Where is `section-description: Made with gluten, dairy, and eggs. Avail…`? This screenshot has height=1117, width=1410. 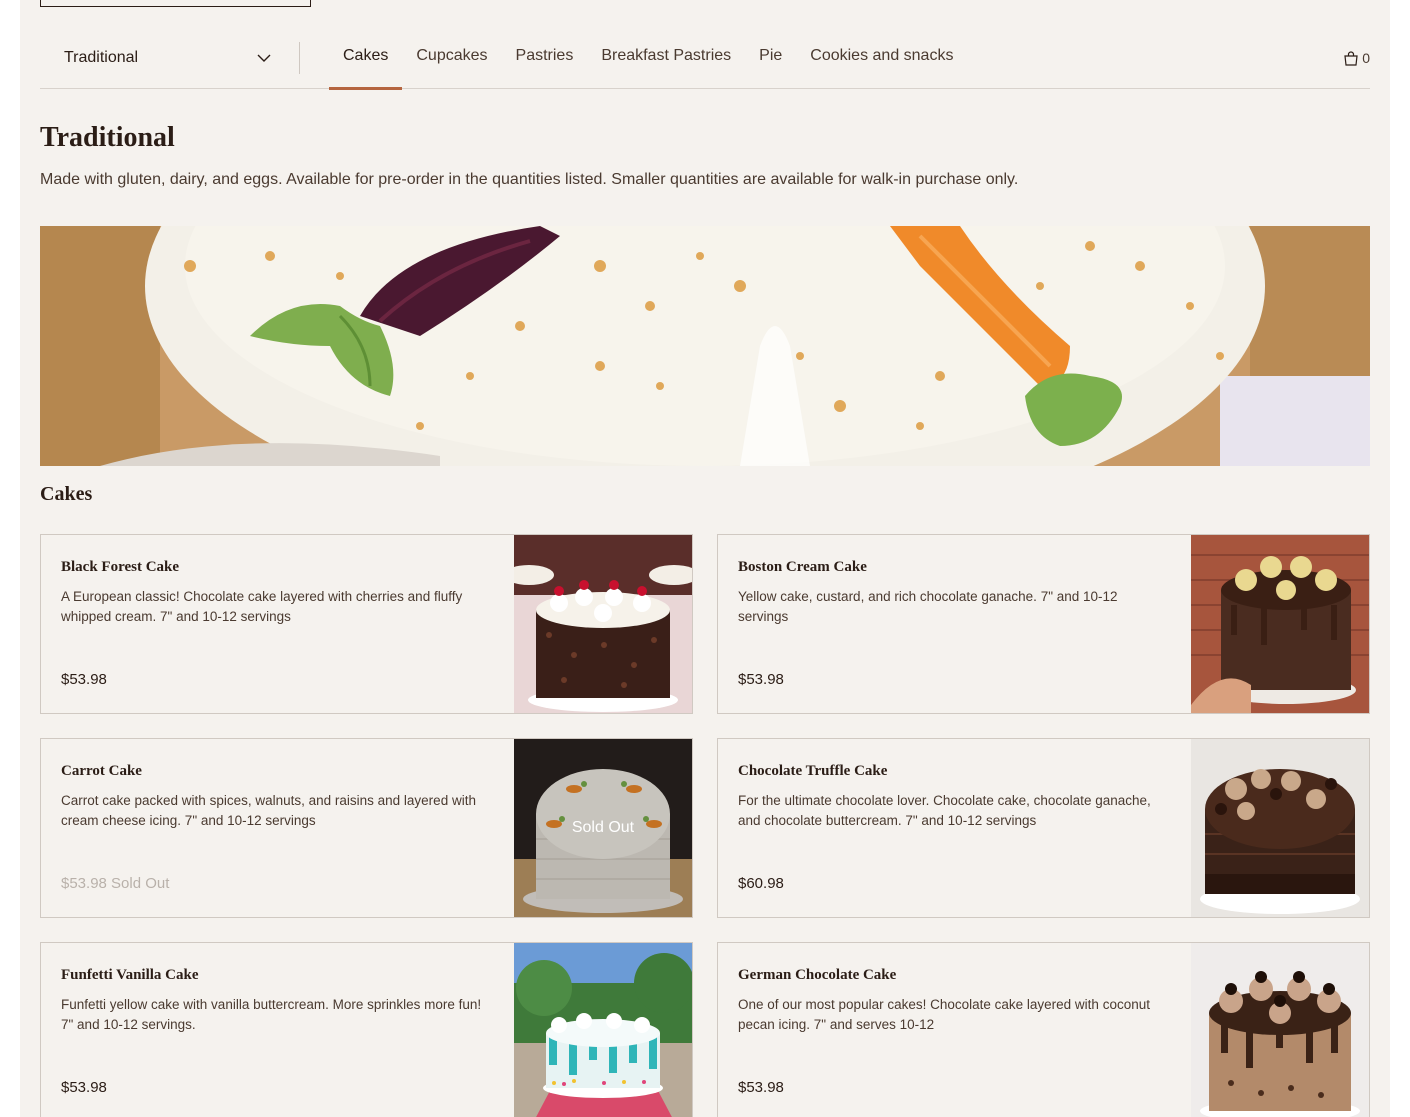
section-description: Made with gluten, dairy, and eggs. Avail… is located at coordinates (529, 179).